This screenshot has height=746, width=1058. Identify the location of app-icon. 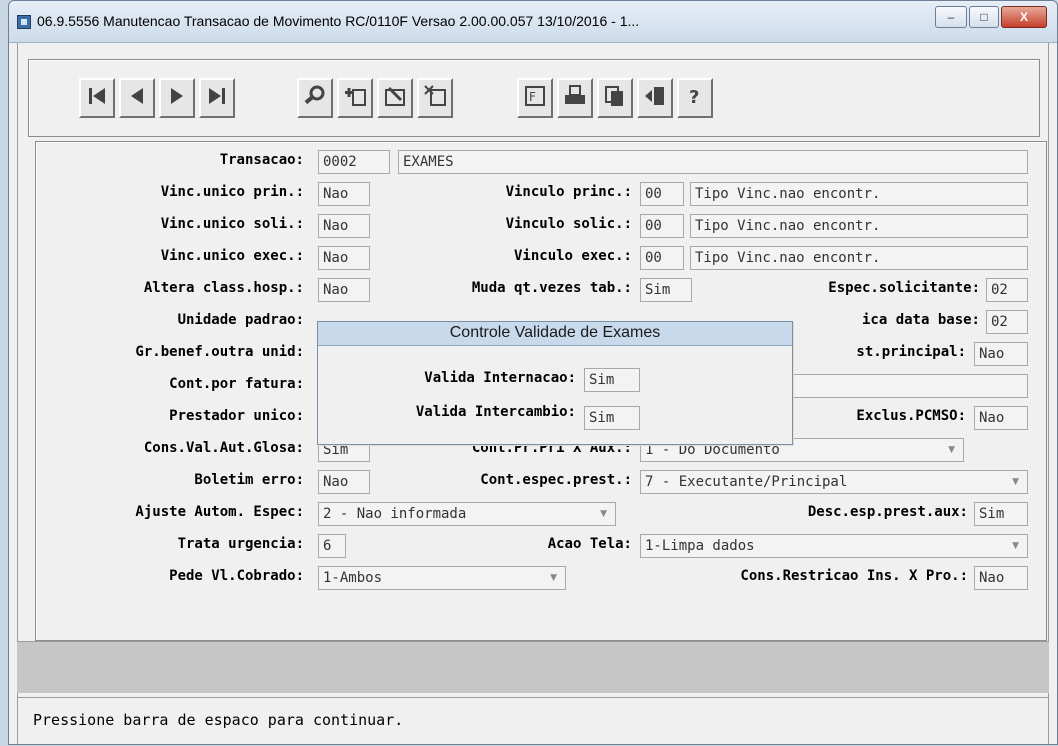
(24, 22).